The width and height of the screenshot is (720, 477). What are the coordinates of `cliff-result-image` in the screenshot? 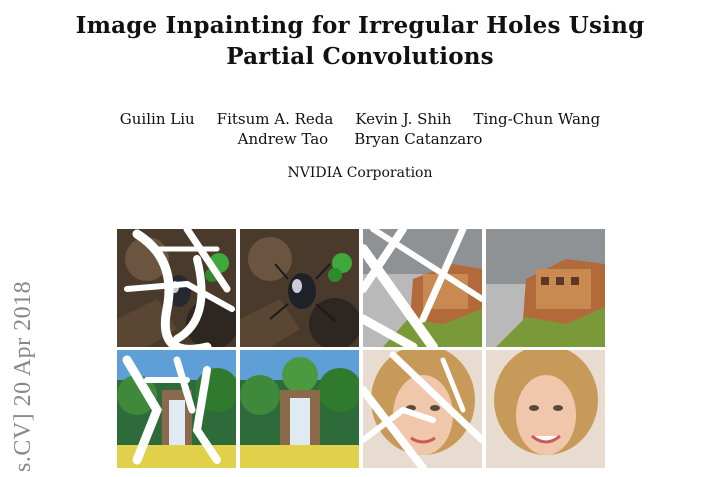 It's located at (545, 288).